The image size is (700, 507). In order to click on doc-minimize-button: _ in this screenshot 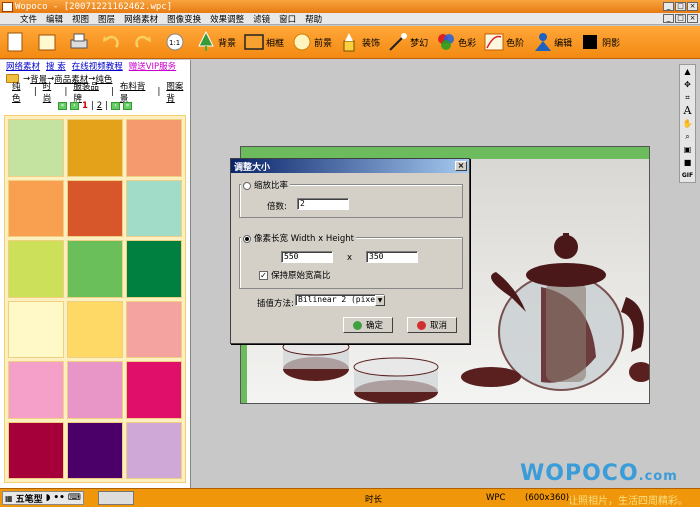, I will do `click(668, 18)`.